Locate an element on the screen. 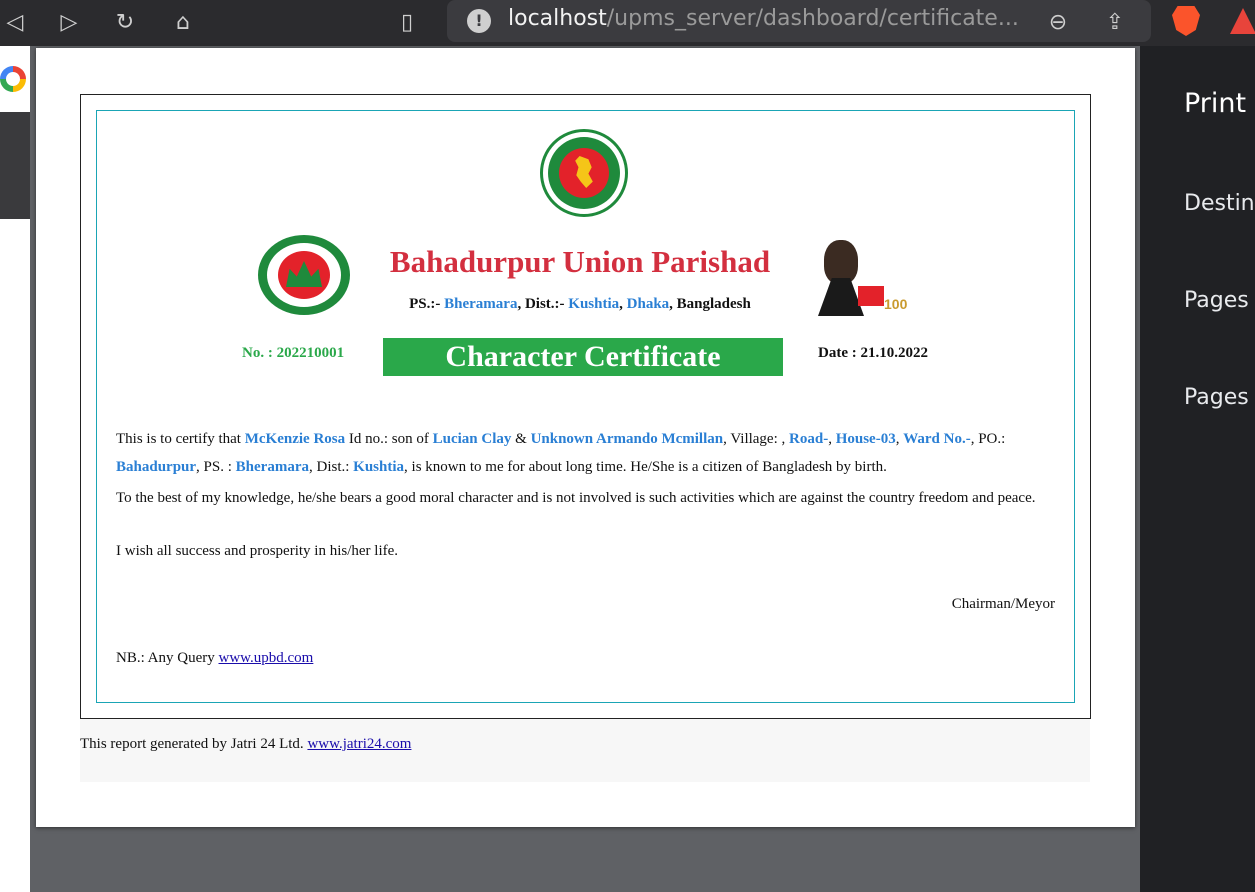 Image resolution: width=1255 pixels, height=892 pixels. p1-text: , PS. : is located at coordinates (216, 467).